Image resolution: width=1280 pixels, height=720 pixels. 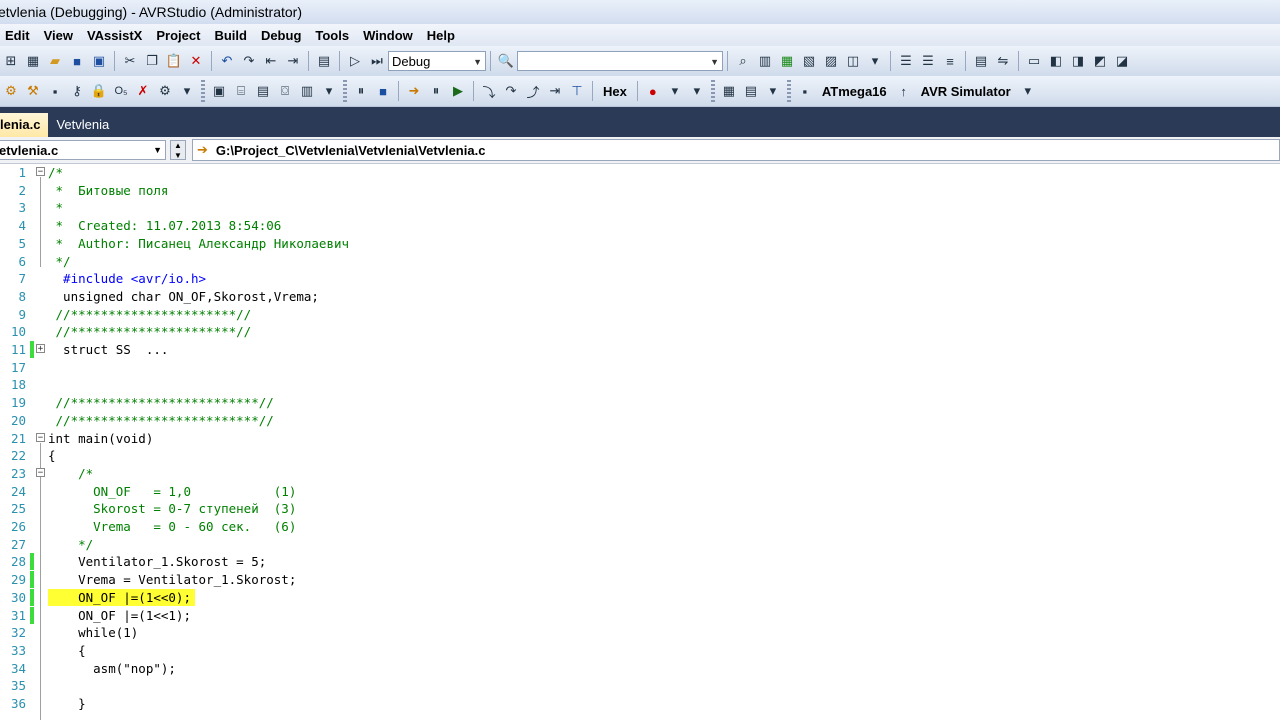 What do you see at coordinates (324, 61) in the screenshot?
I see `build-icon: ▤` at bounding box center [324, 61].